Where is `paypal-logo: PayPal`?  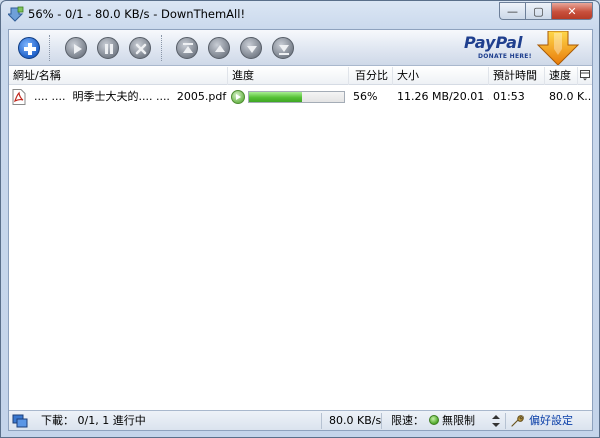 paypal-logo: PayPal is located at coordinates (493, 42).